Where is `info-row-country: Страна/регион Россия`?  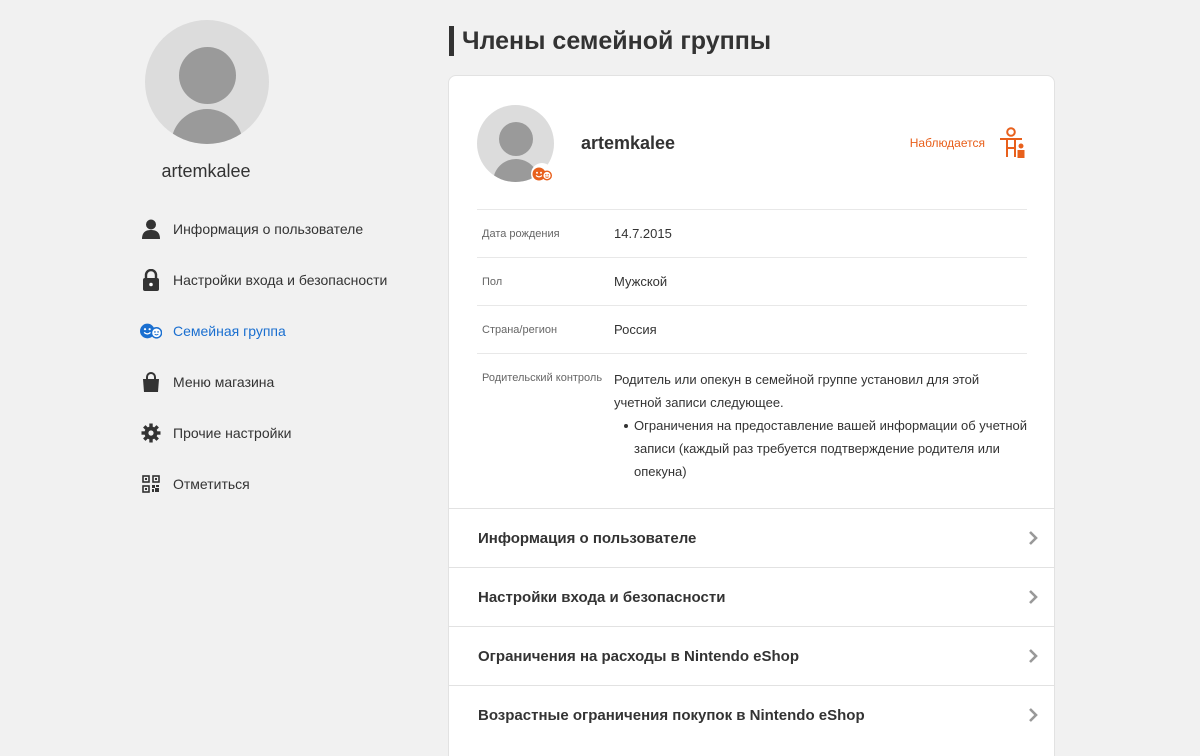 info-row-country: Страна/регион Россия is located at coordinates (752, 329).